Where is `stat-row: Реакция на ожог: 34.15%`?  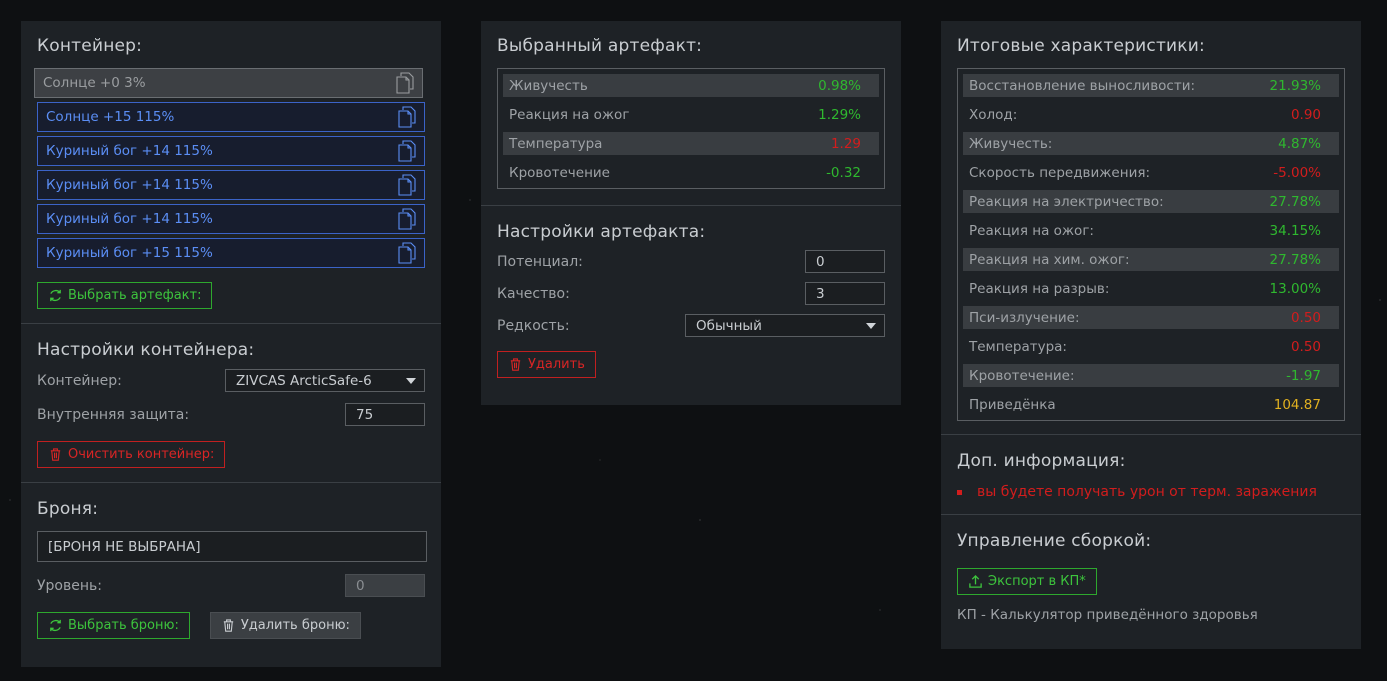
stat-row: Реакция на ожог: 34.15% is located at coordinates (1151, 230).